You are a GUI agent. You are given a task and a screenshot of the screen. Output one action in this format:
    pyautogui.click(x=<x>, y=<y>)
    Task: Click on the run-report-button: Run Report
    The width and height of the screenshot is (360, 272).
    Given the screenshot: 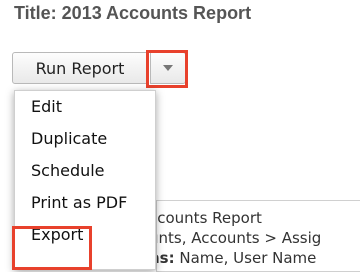 What is the action you would take?
    pyautogui.click(x=80, y=68)
    